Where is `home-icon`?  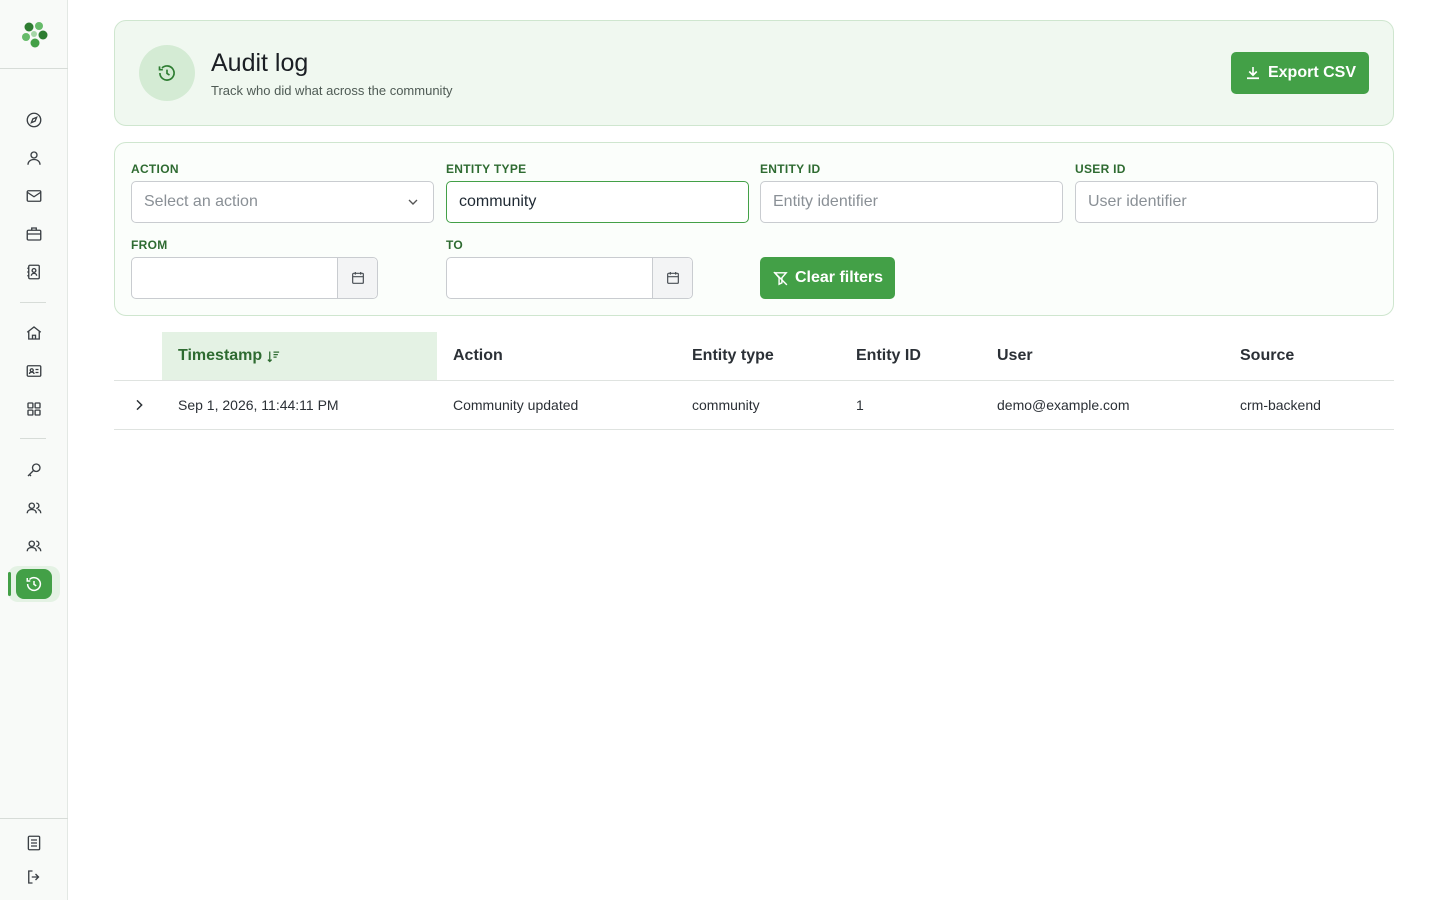 home-icon is located at coordinates (34, 333).